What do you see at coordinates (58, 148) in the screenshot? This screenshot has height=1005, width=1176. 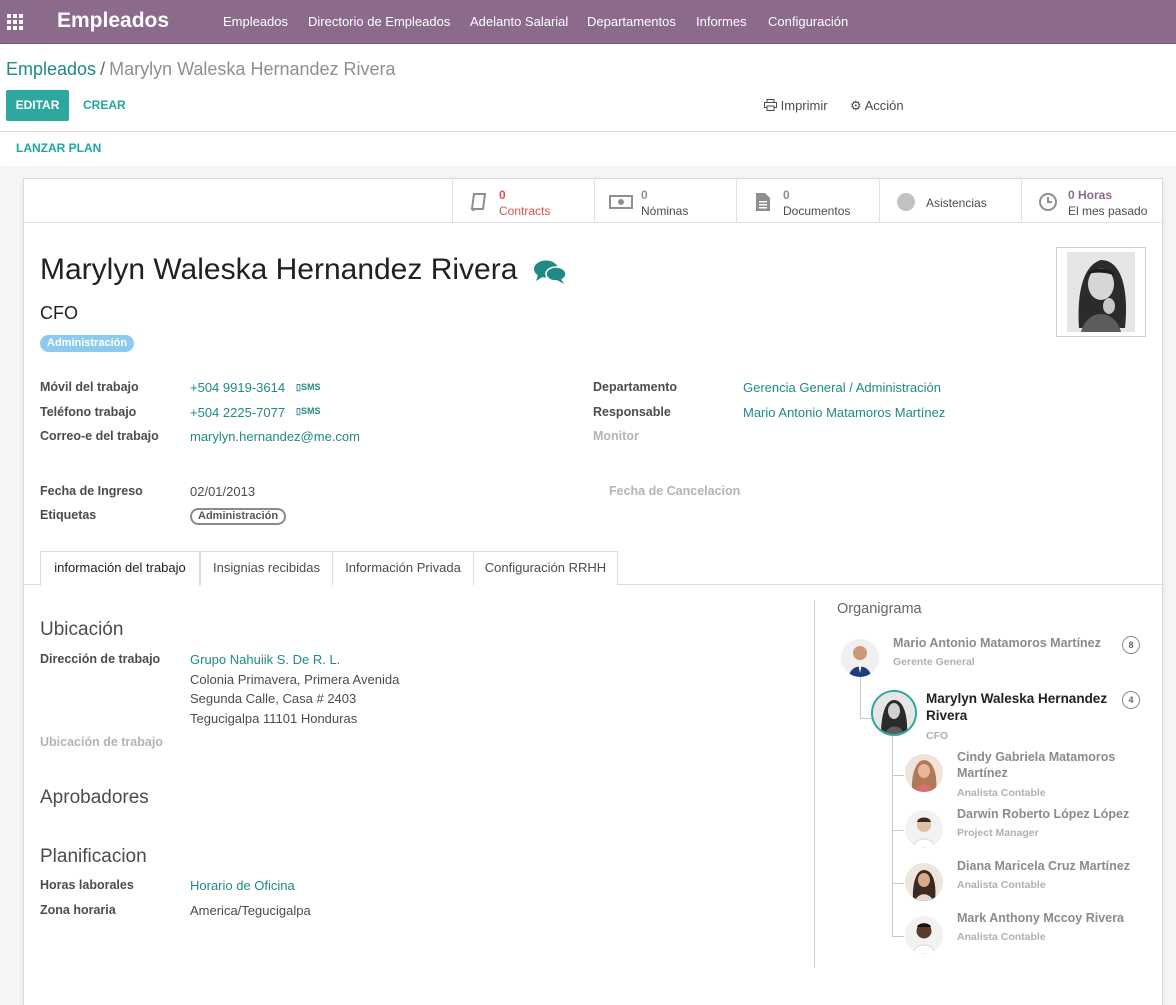 I see `launch-plan-button: LANZAR PLAN` at bounding box center [58, 148].